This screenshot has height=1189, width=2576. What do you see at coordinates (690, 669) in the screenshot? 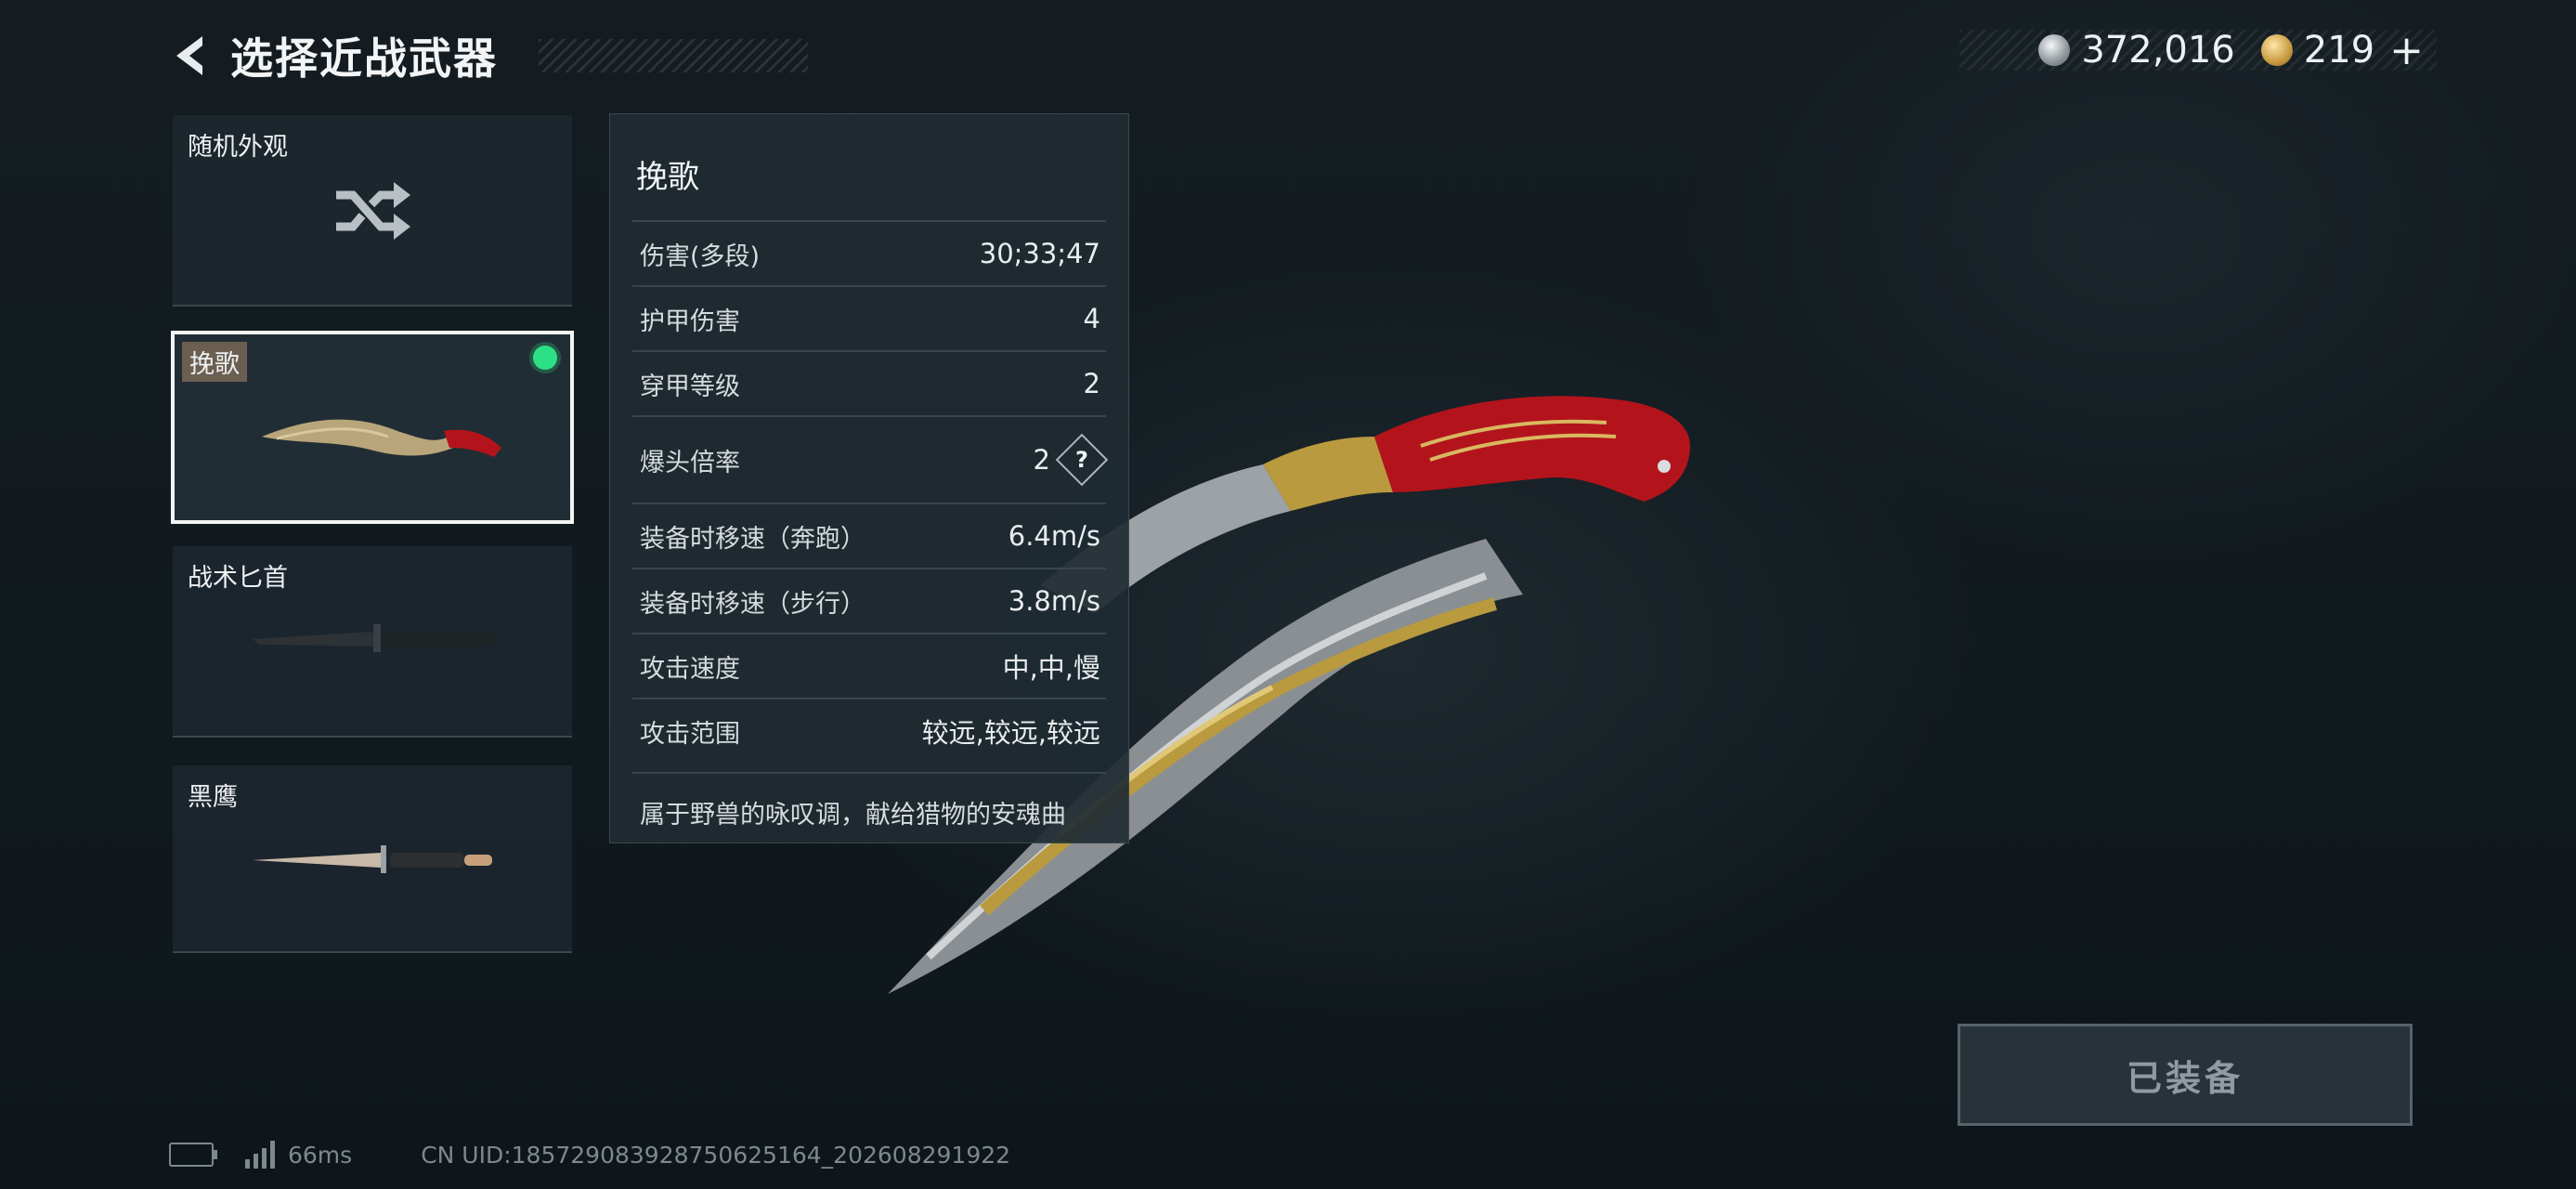
I see `stat-label: 攻击速度` at bounding box center [690, 669].